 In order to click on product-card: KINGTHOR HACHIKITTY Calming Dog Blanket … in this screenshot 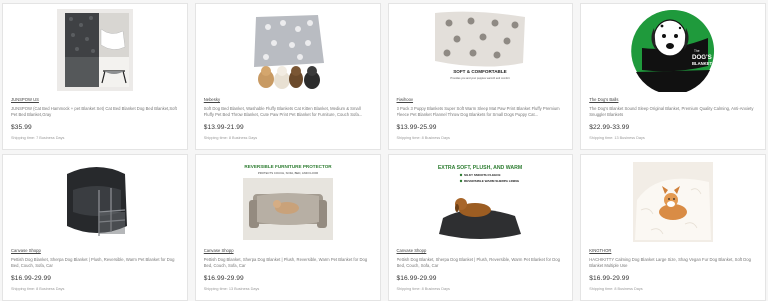, I will do `click(673, 227)`.